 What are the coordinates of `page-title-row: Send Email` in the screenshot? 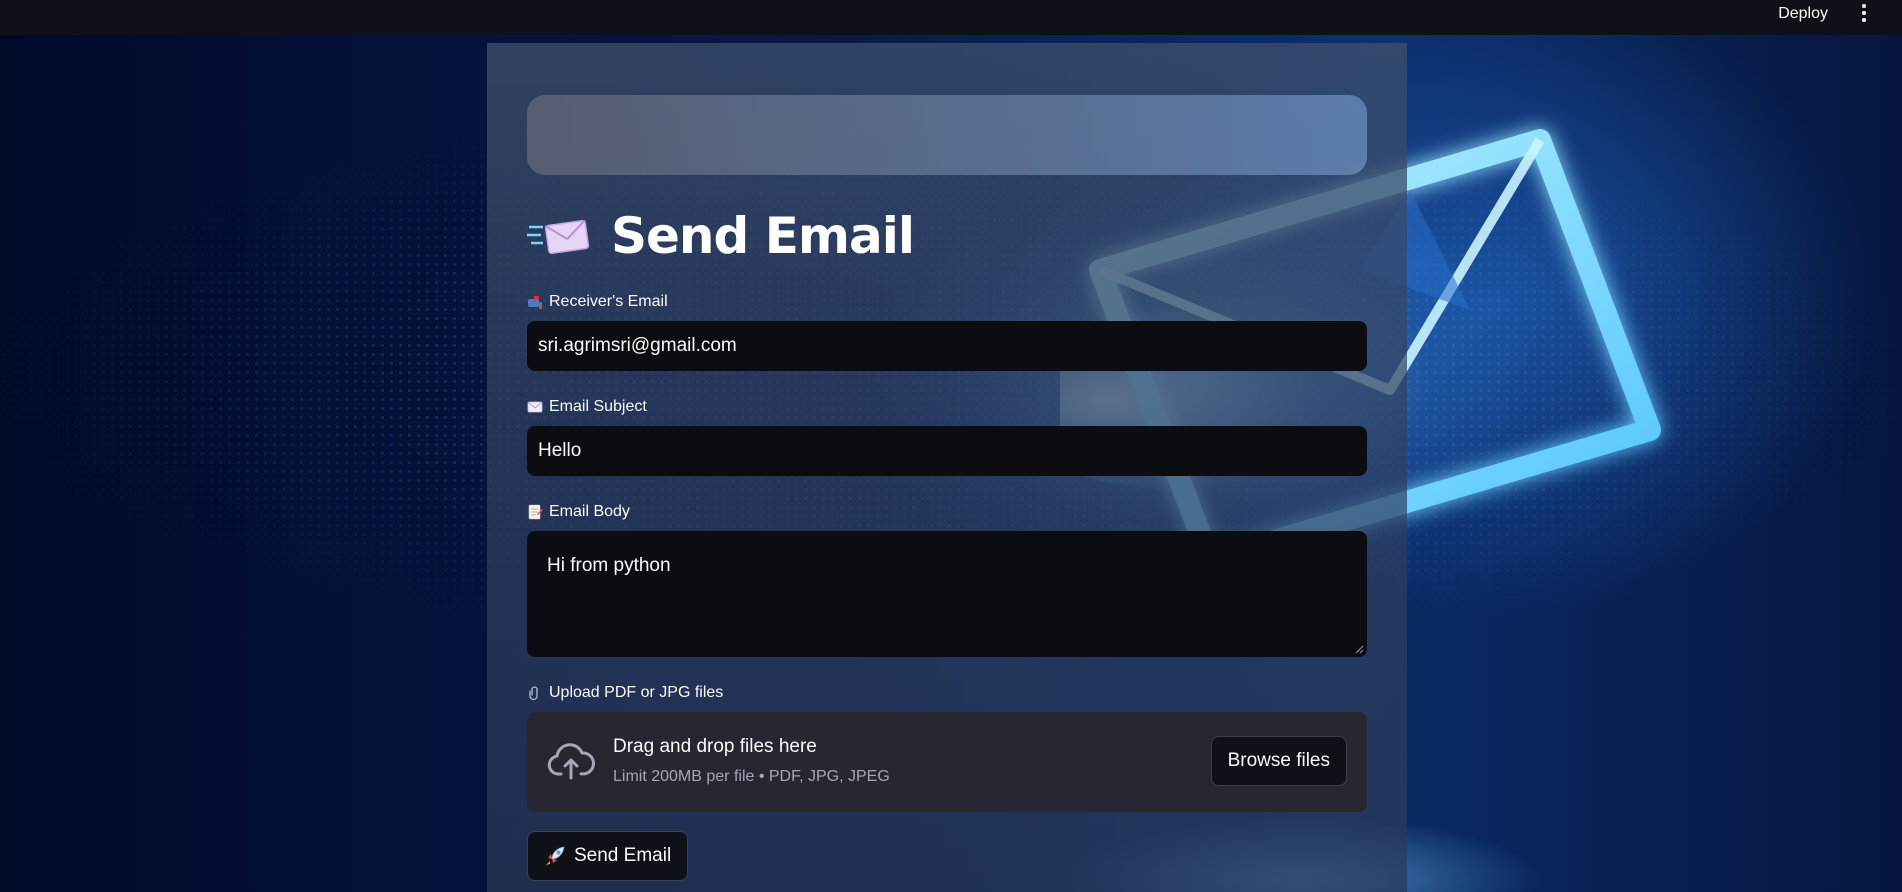 It's located at (721, 236).